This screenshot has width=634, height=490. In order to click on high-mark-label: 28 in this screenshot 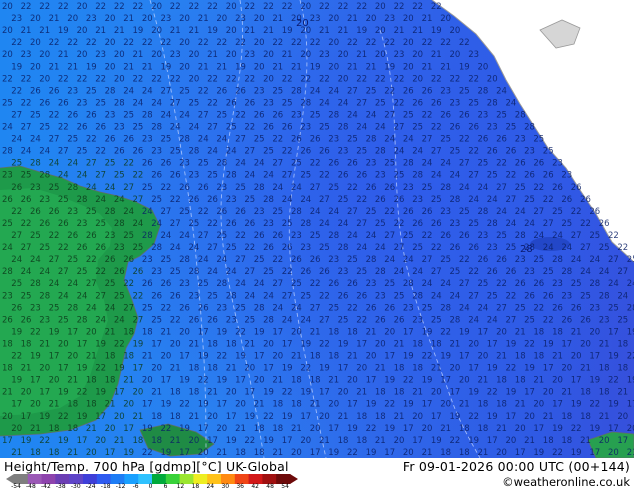, I will do `click(526, 249)`.